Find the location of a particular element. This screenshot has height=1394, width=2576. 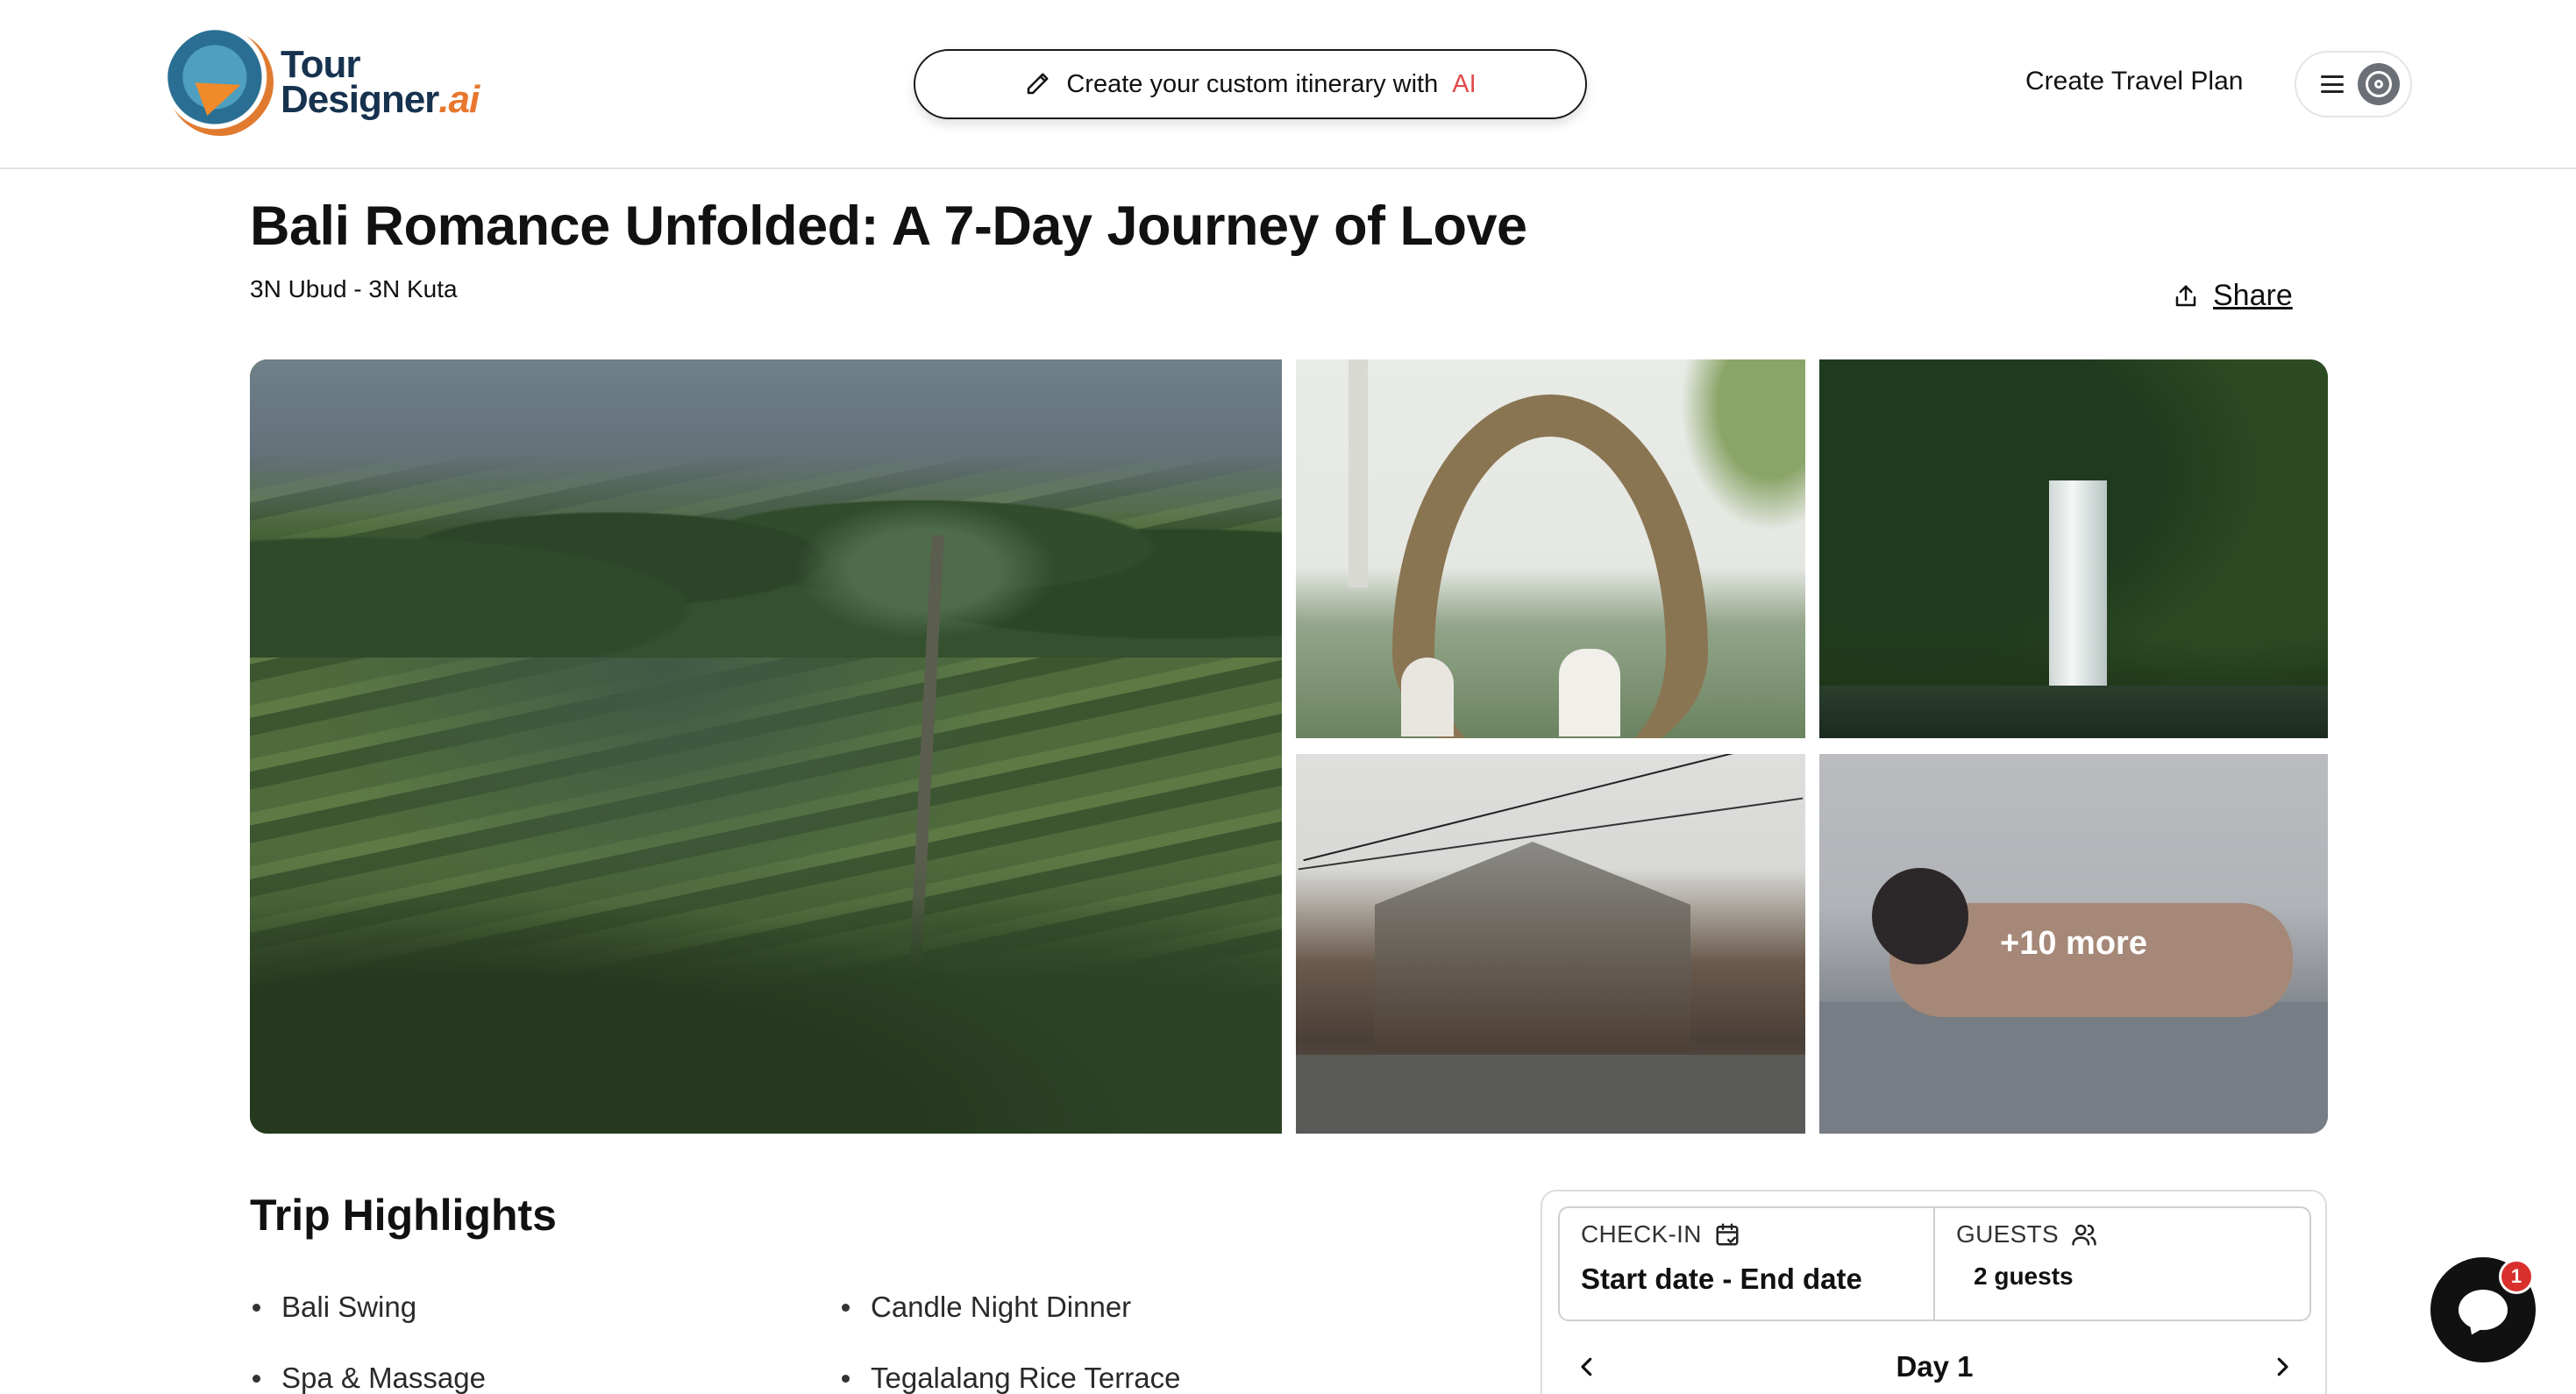

highlight-item: Candle Night Dinner is located at coordinates (986, 1307).